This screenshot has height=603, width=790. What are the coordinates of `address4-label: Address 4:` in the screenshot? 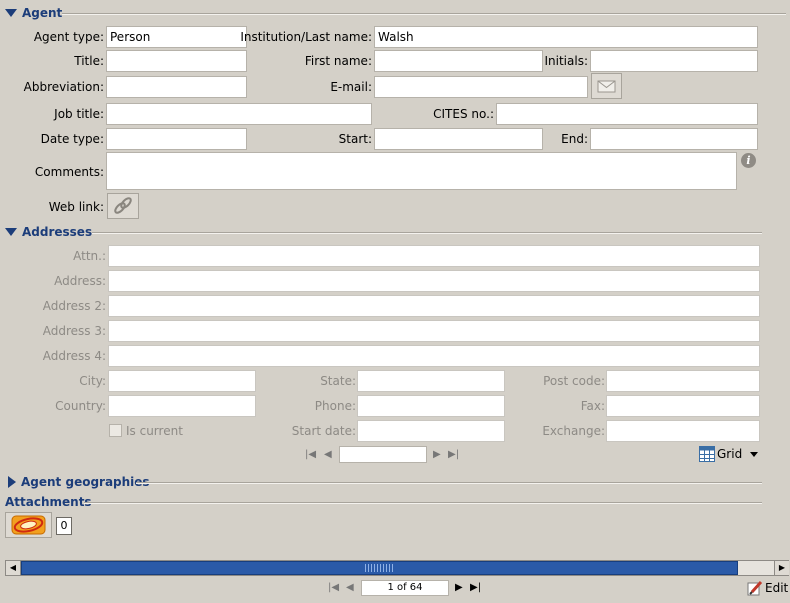 It's located at (74, 356).